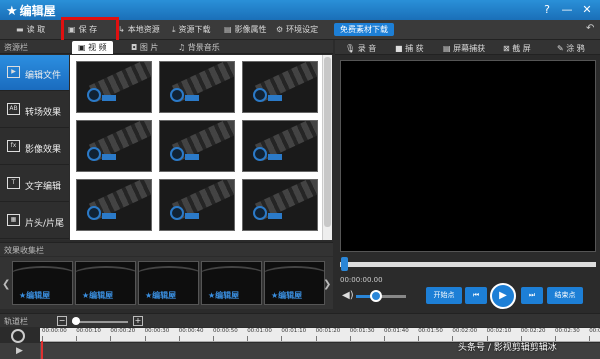 This screenshot has width=600, height=359. What do you see at coordinates (166, 249) in the screenshot?
I see `effects-header: 效果收集栏` at bounding box center [166, 249].